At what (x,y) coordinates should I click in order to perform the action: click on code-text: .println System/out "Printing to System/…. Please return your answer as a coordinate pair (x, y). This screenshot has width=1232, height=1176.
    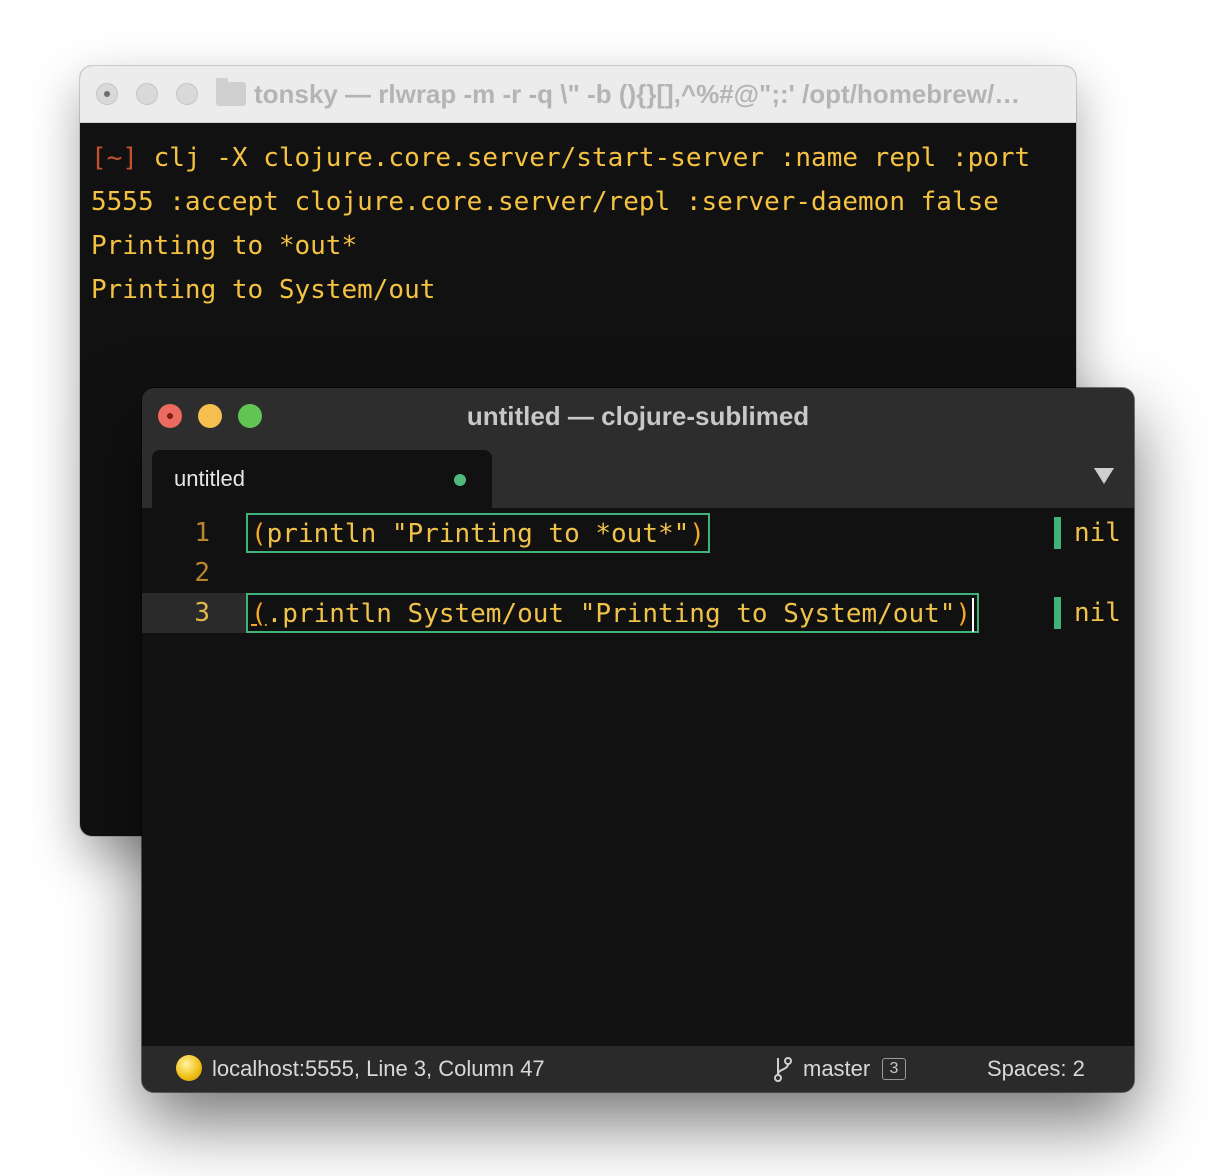
    Looking at the image, I should click on (611, 614).